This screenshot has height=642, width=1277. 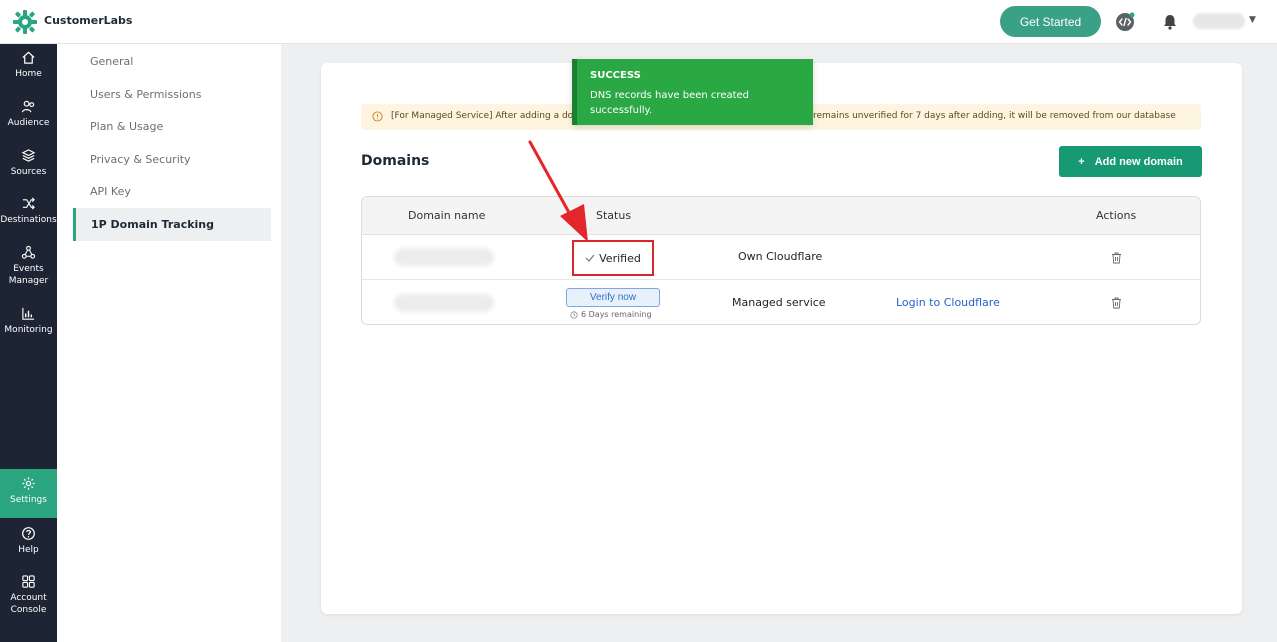 I want to click on nav-events-manager-label: Events Manager, so click(x=28, y=275).